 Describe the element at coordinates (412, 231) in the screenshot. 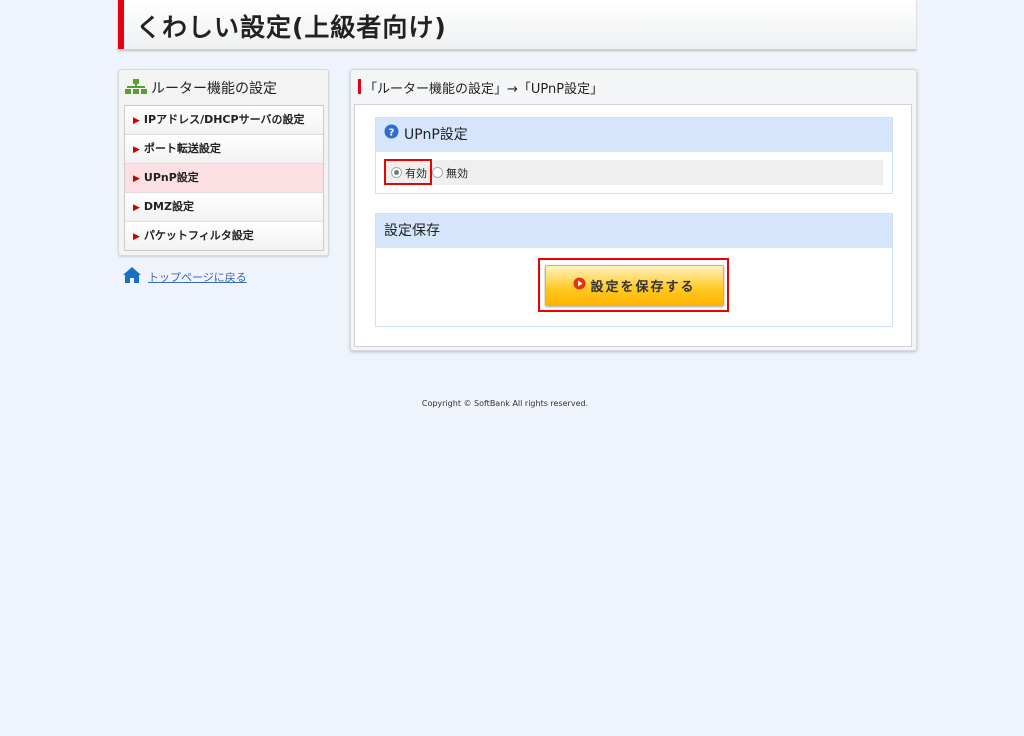

I see `save-section-title: 設定保存` at that location.